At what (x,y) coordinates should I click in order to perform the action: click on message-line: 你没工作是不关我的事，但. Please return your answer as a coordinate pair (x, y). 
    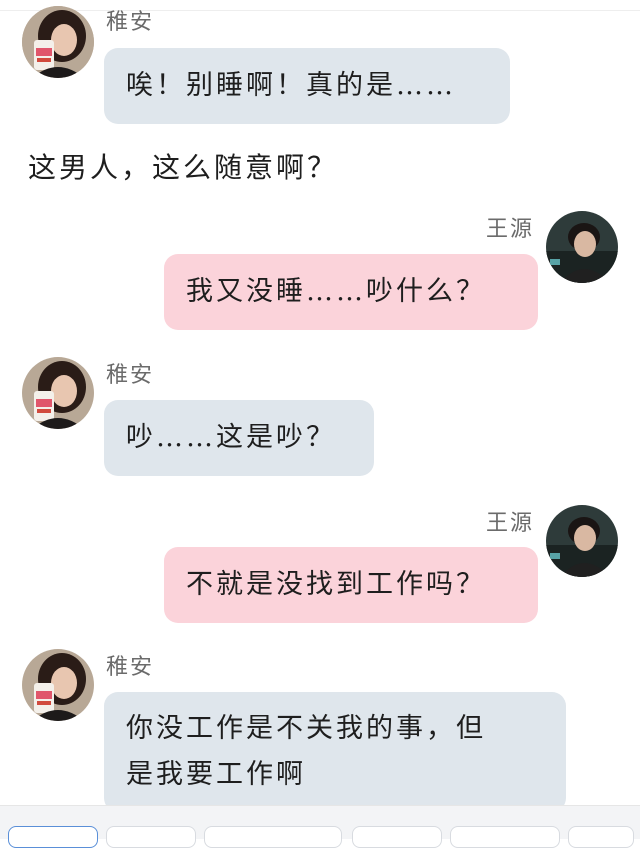
    Looking at the image, I should click on (306, 728).